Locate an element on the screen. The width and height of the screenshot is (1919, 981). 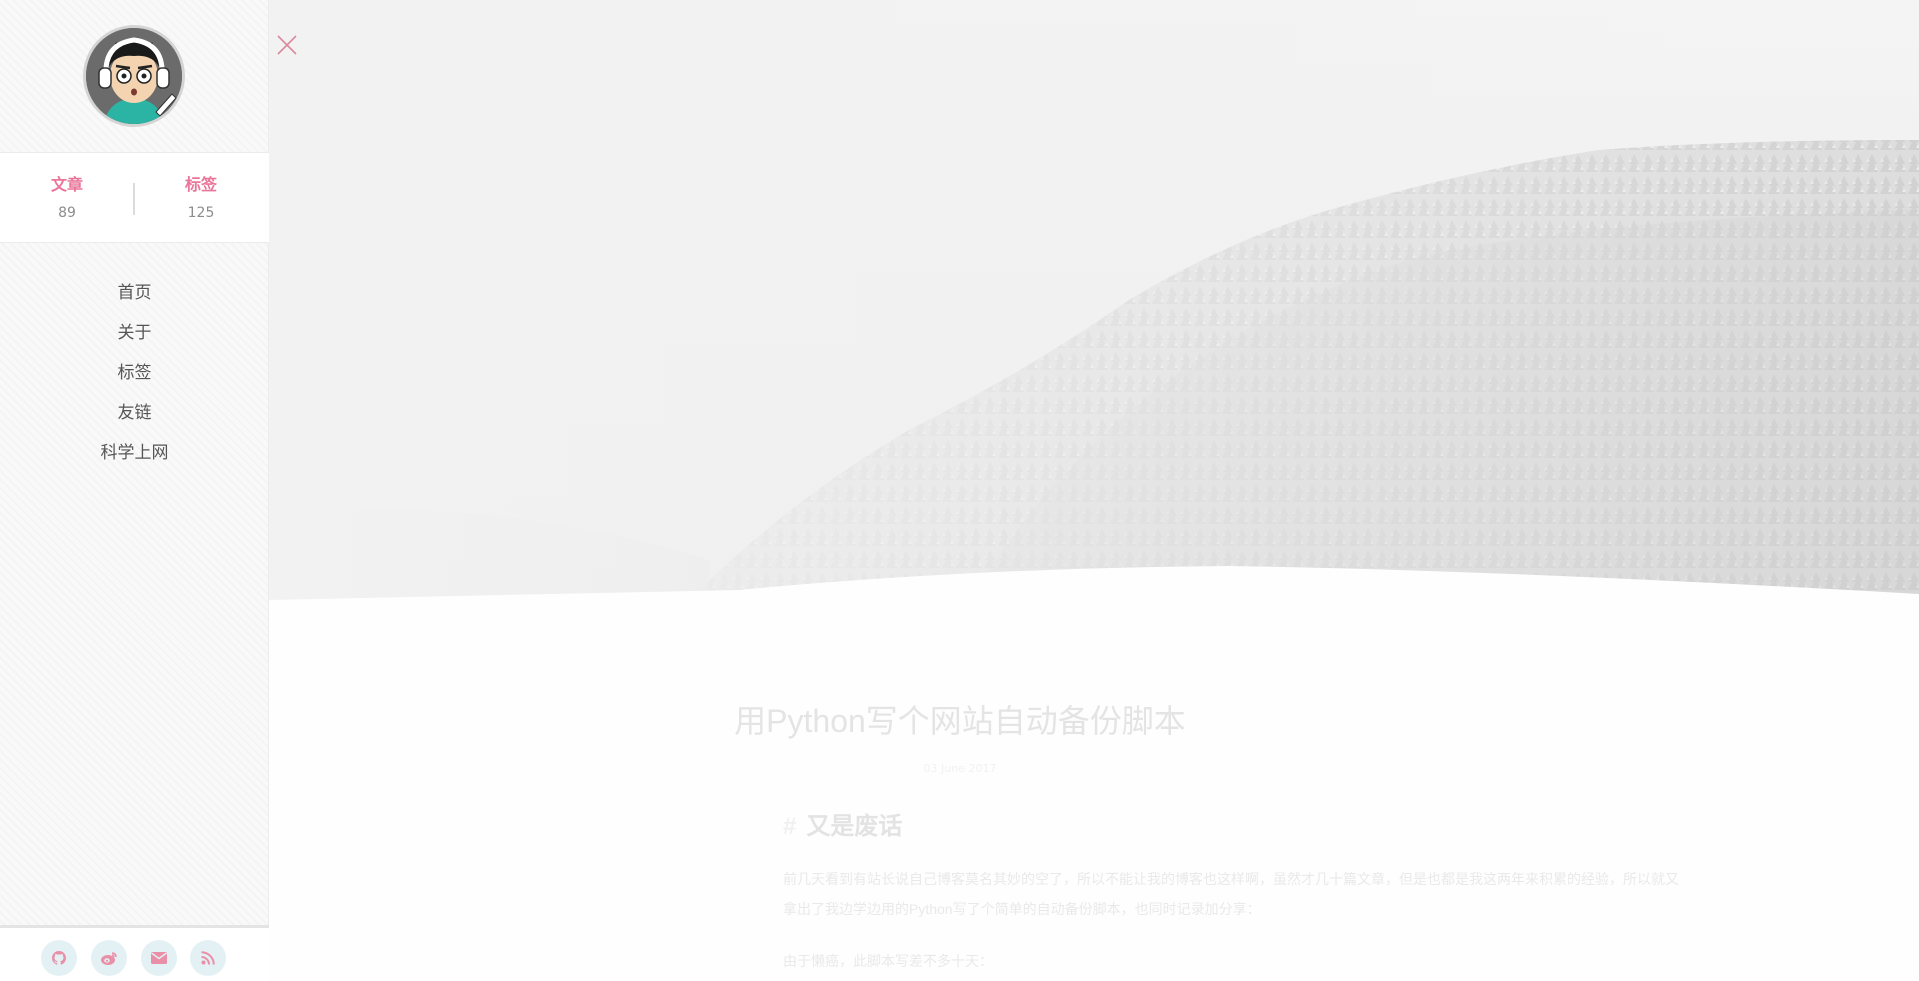
close-icon is located at coordinates (287, 45).